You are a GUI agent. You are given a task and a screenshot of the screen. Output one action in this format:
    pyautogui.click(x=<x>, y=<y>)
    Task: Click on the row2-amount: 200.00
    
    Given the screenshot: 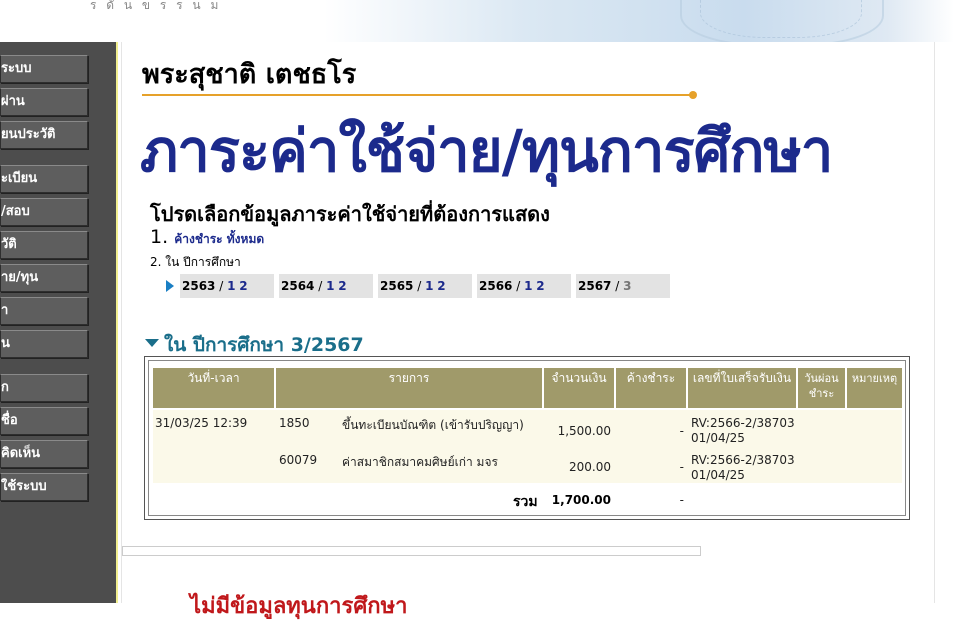 What is the action you would take?
    pyautogui.click(x=590, y=467)
    